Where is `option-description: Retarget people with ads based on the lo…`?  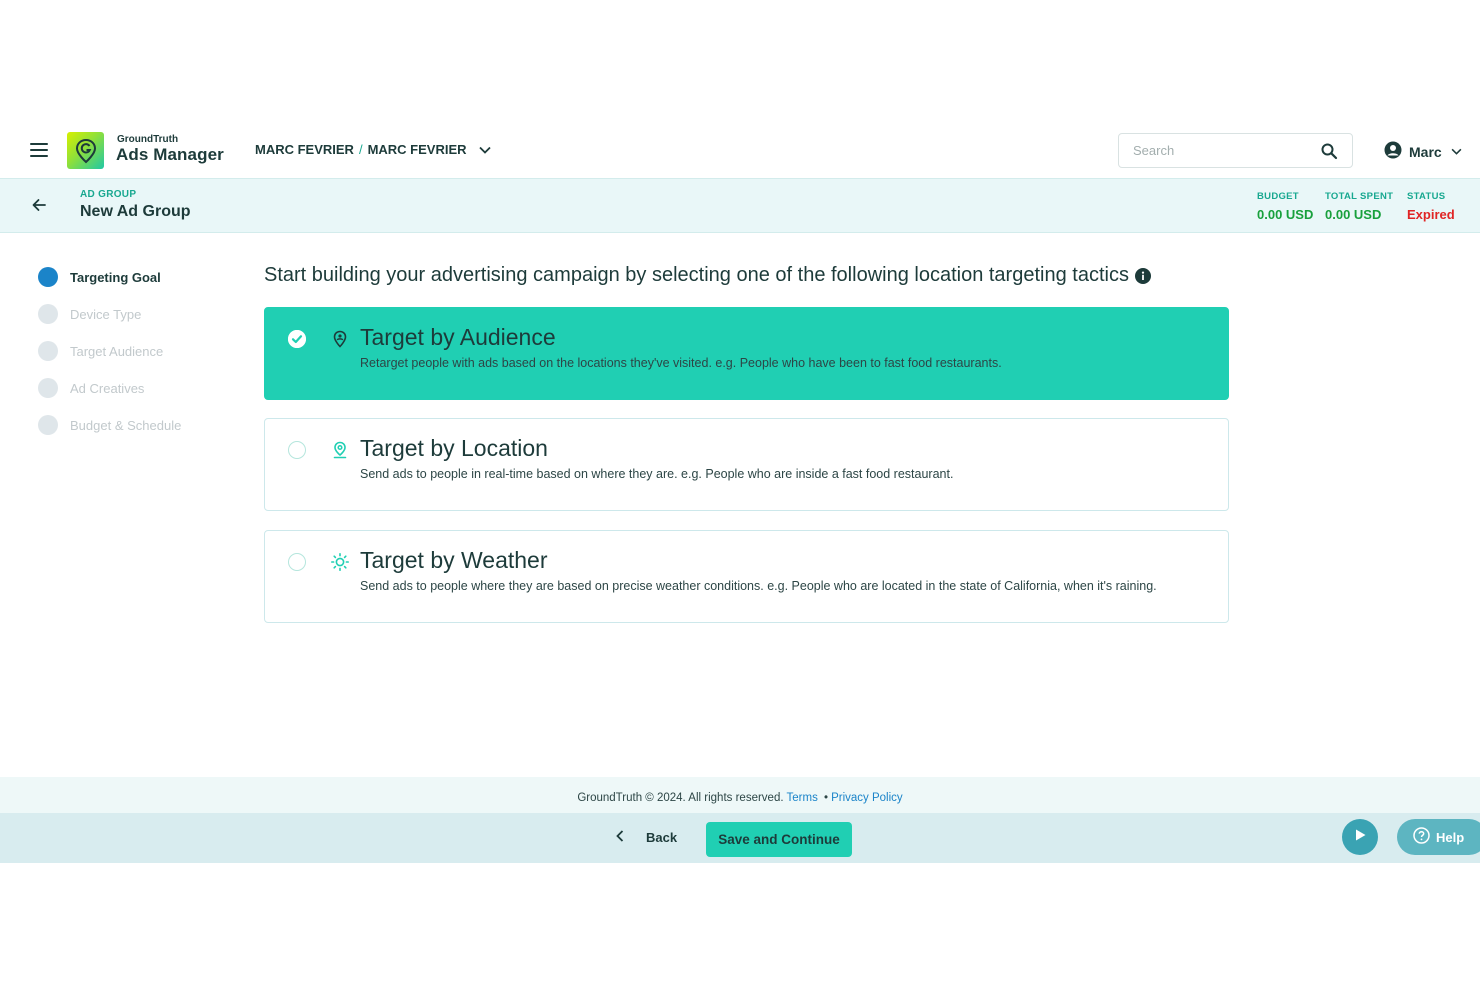
option-description: Retarget people with ads based on the lo… is located at coordinates (681, 363).